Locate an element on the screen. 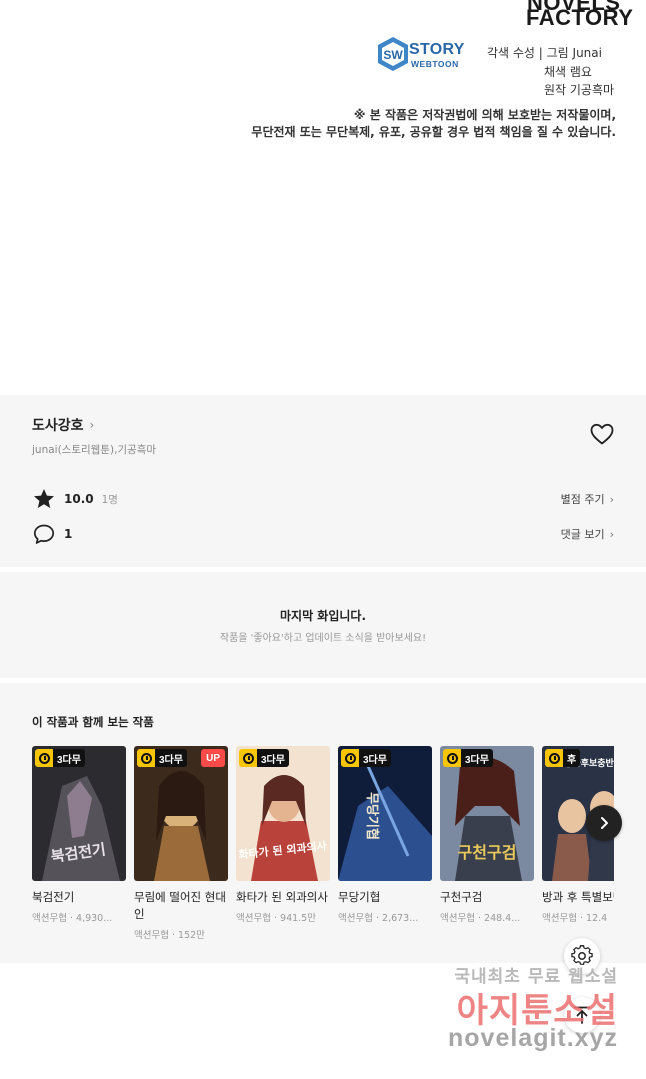 The height and width of the screenshot is (1079, 646). scroll-to-top-button is located at coordinates (582, 1015).